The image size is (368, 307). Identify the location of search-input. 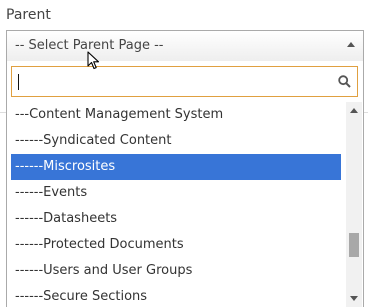
(175, 81).